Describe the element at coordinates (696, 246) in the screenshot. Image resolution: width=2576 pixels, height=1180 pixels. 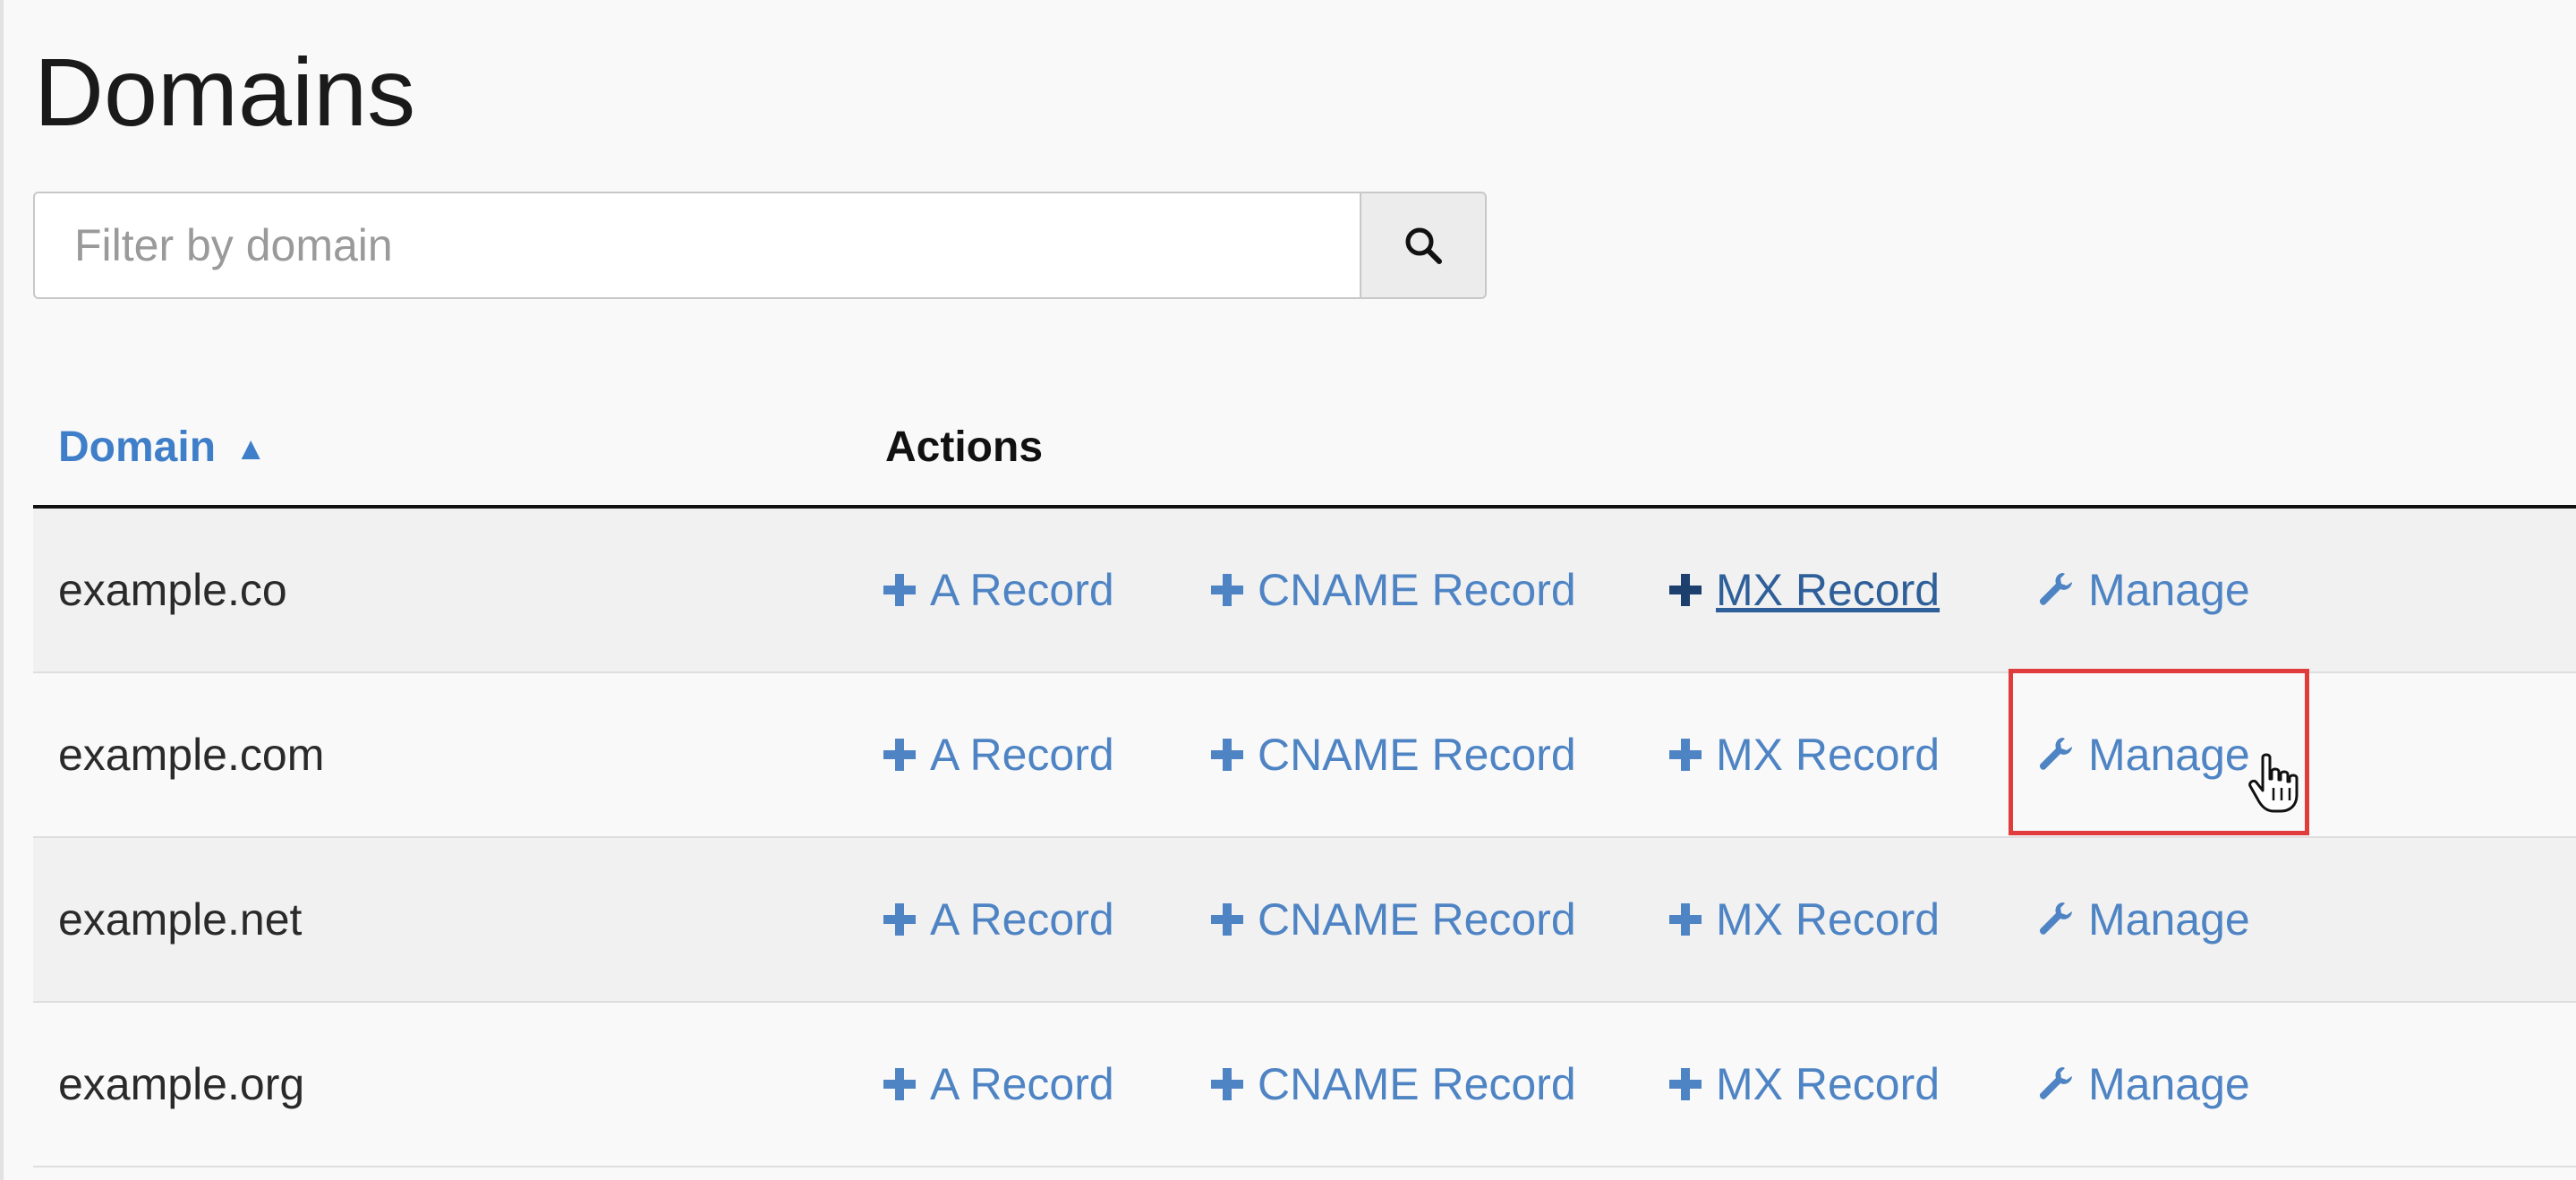
I see `search-input` at that location.